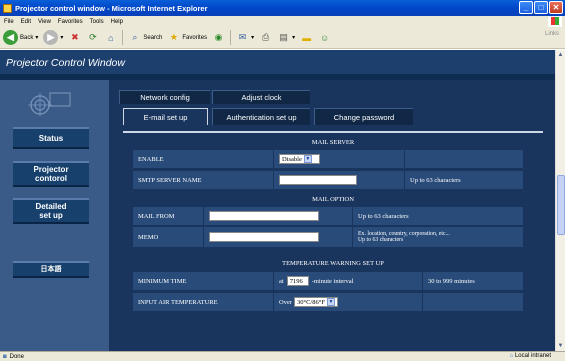 Image resolution: width=565 pixels, height=361 pixels. Describe the element at coordinates (363, 116) in the screenshot. I see `tab-change-password: Change password` at that location.